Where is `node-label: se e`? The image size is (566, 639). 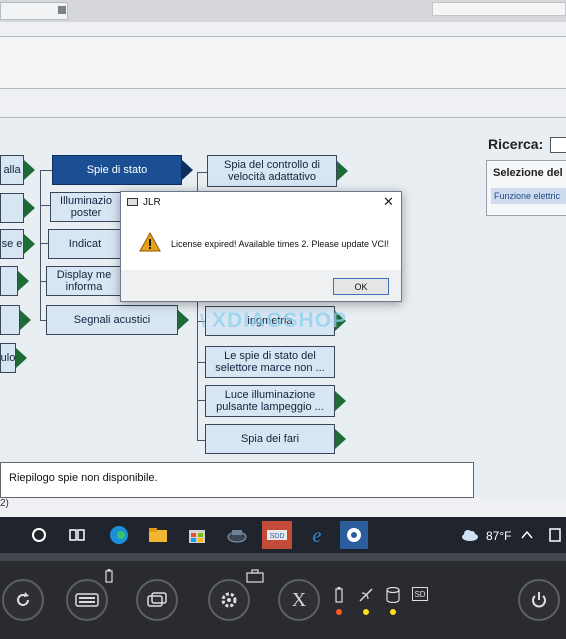
node-label: se e is located at coordinates (12, 244).